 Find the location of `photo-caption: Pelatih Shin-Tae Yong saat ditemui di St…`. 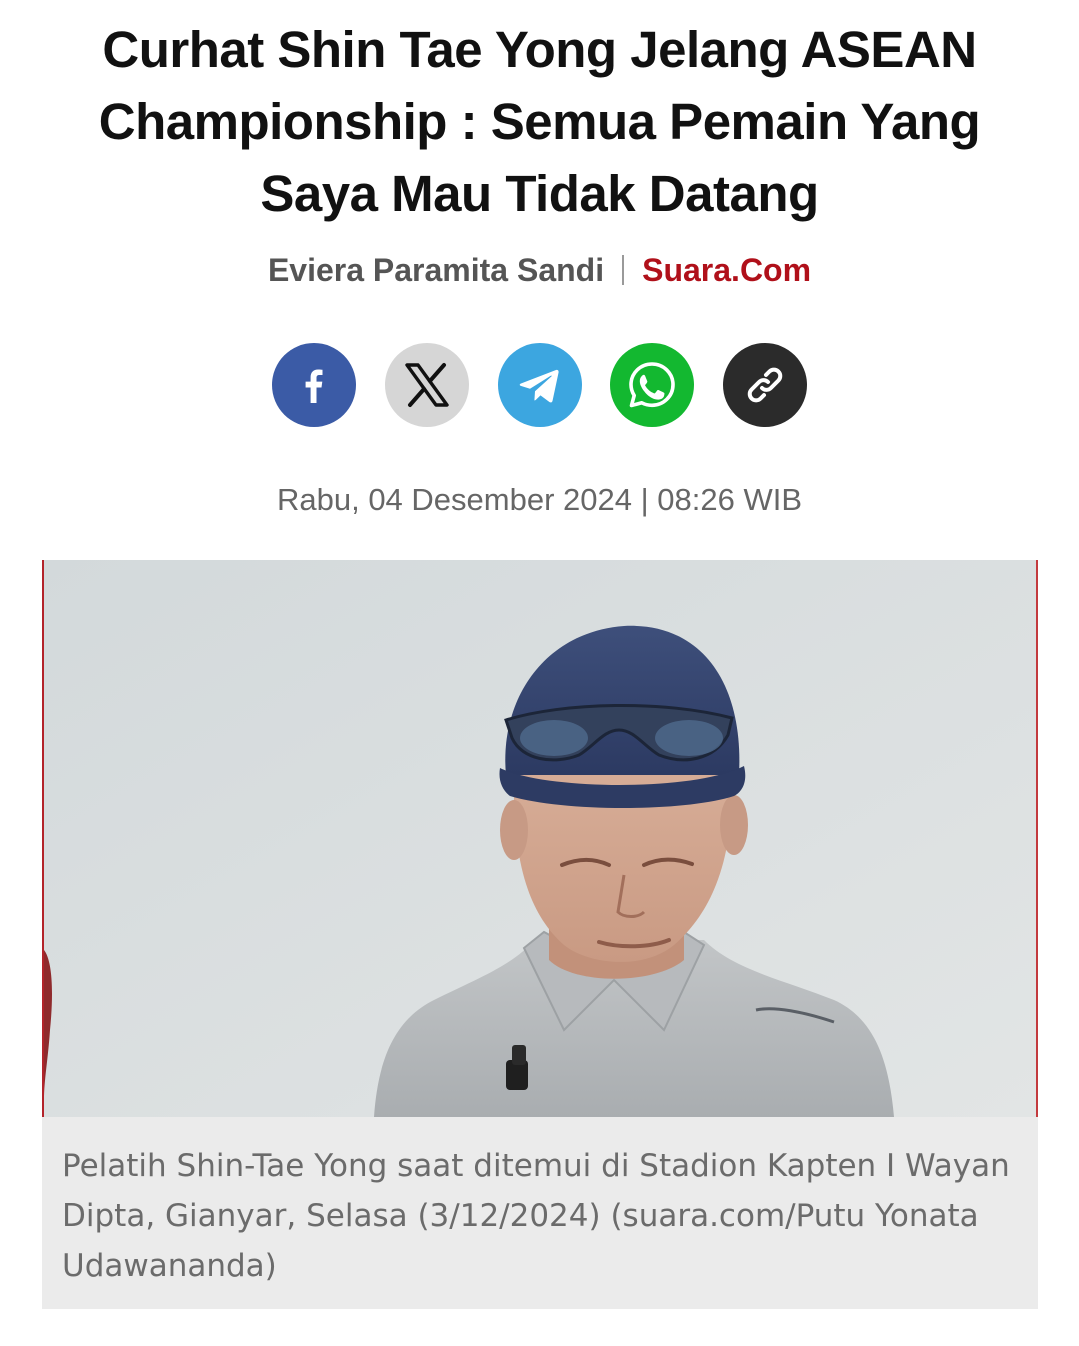

photo-caption: Pelatih Shin-Tae Yong saat ditemui di St… is located at coordinates (540, 1213).